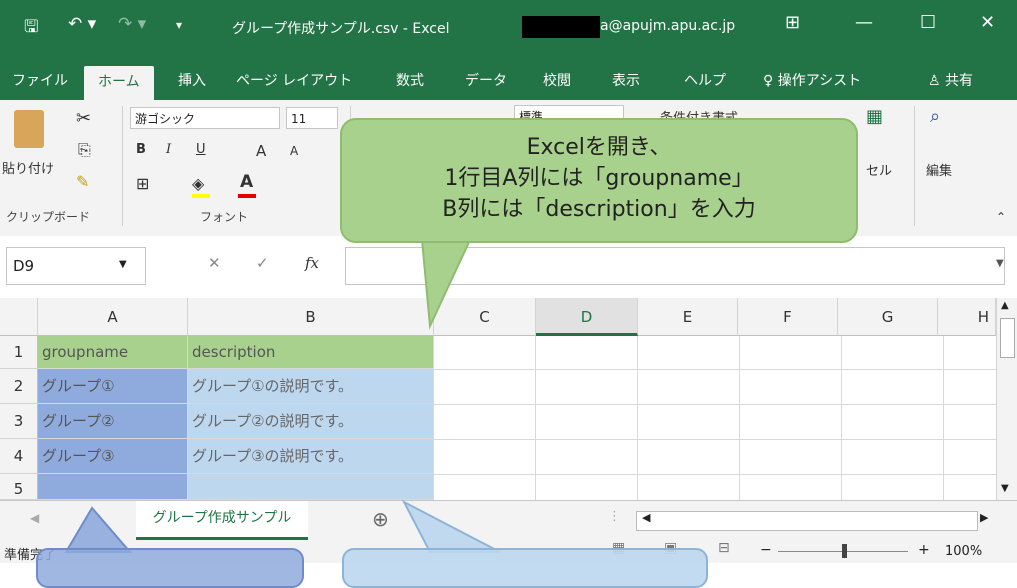 The height and width of the screenshot is (588, 1017). I want to click on tab-home: ホーム, so click(119, 83).